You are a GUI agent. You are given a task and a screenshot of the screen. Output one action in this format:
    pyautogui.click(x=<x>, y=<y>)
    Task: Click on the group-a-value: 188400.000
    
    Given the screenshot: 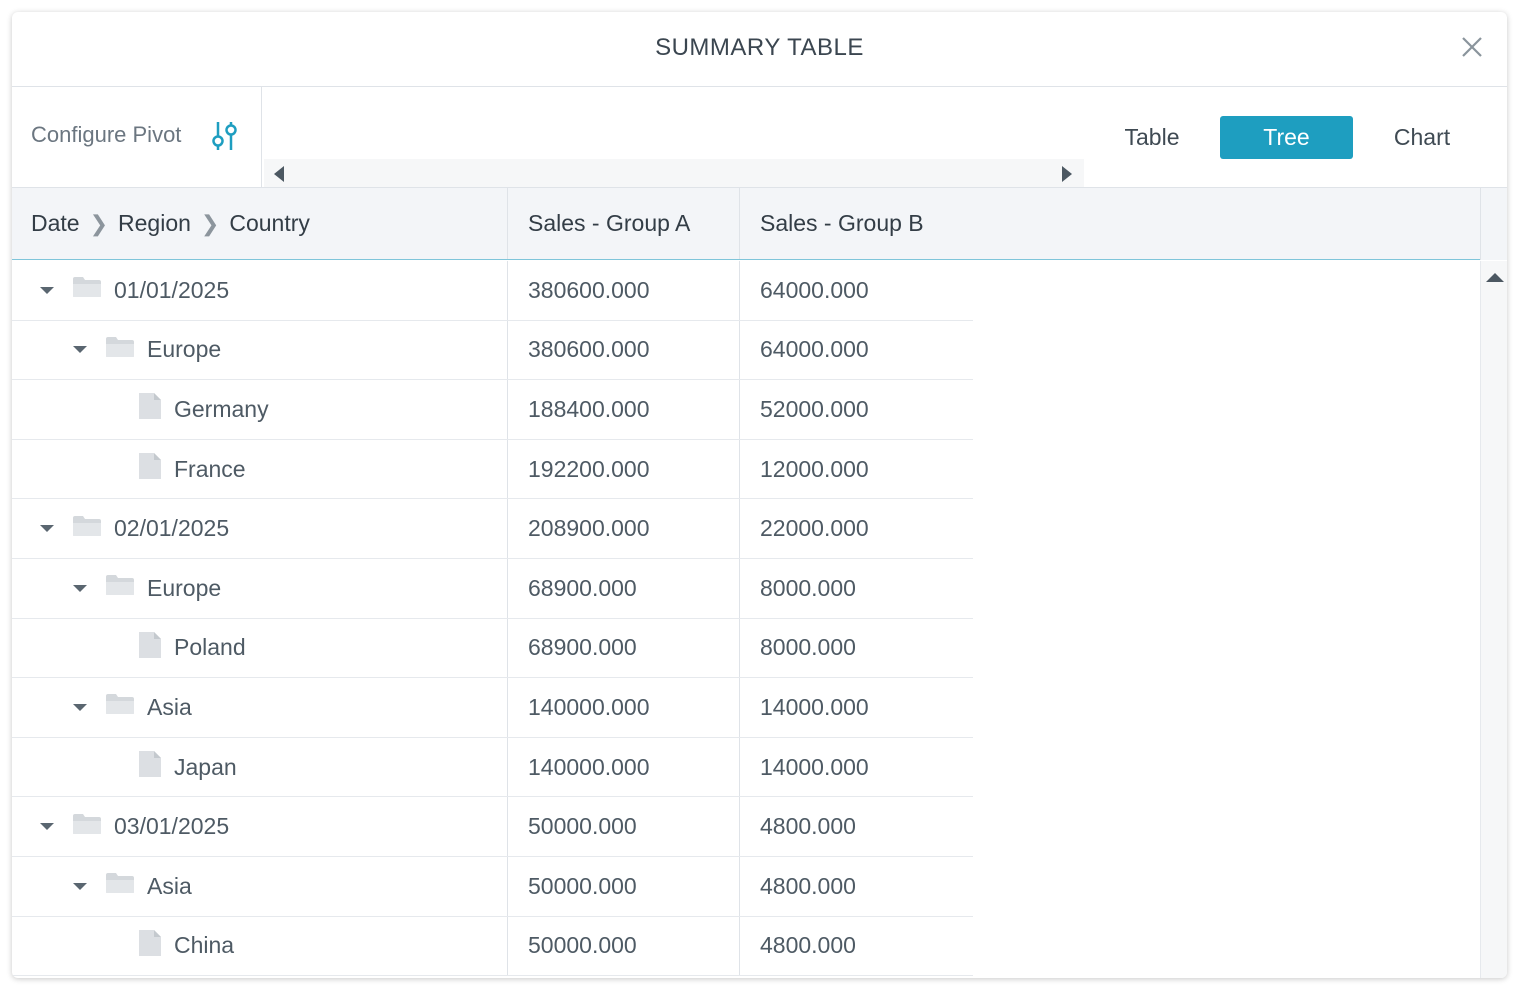 What is the action you would take?
    pyautogui.click(x=624, y=409)
    